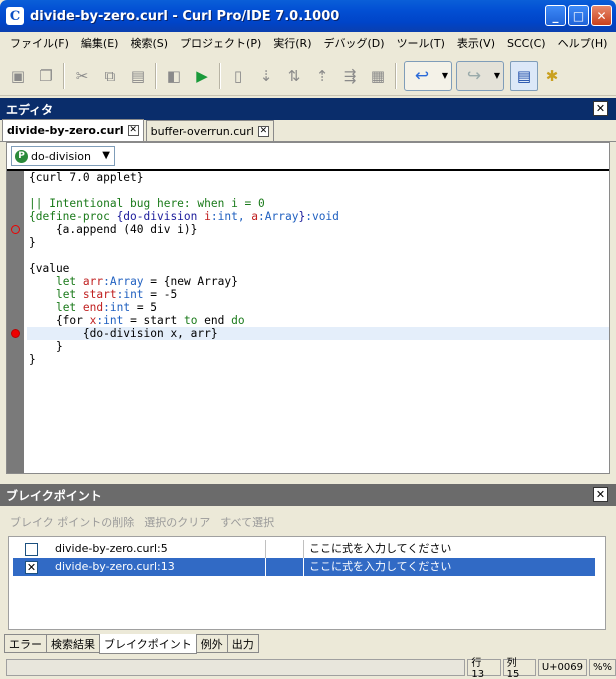 This screenshot has width=616, height=679. Describe the element at coordinates (46, 76) in the screenshot. I see `save-all-icon: ❐` at that location.